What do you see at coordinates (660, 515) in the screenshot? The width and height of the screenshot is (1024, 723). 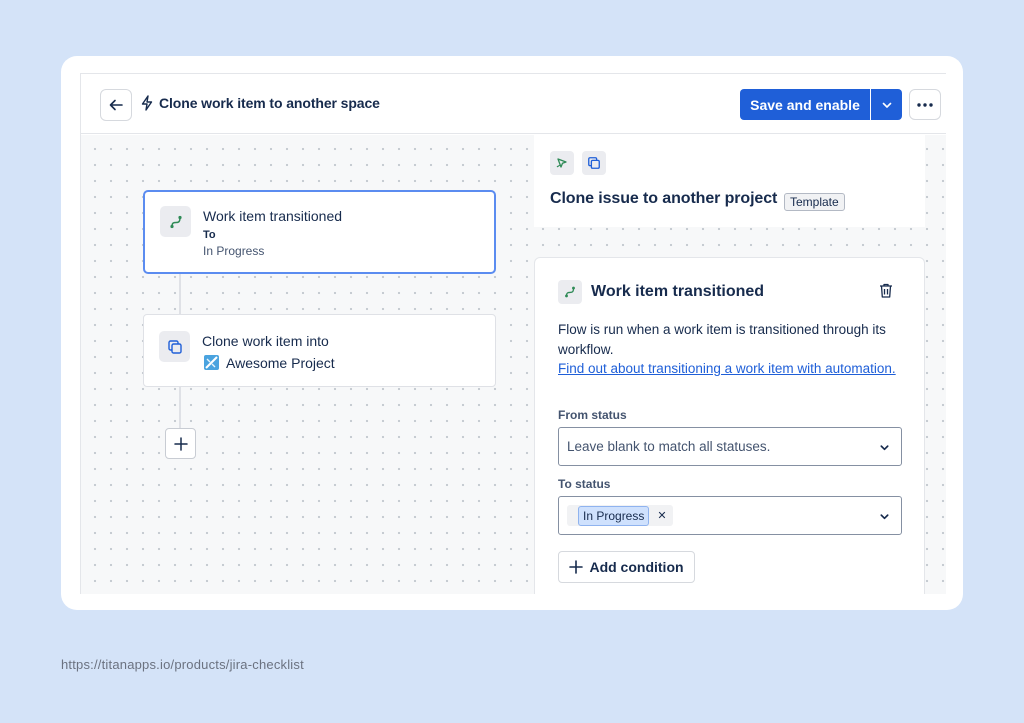 I see `remove-status-icon: ✕` at bounding box center [660, 515].